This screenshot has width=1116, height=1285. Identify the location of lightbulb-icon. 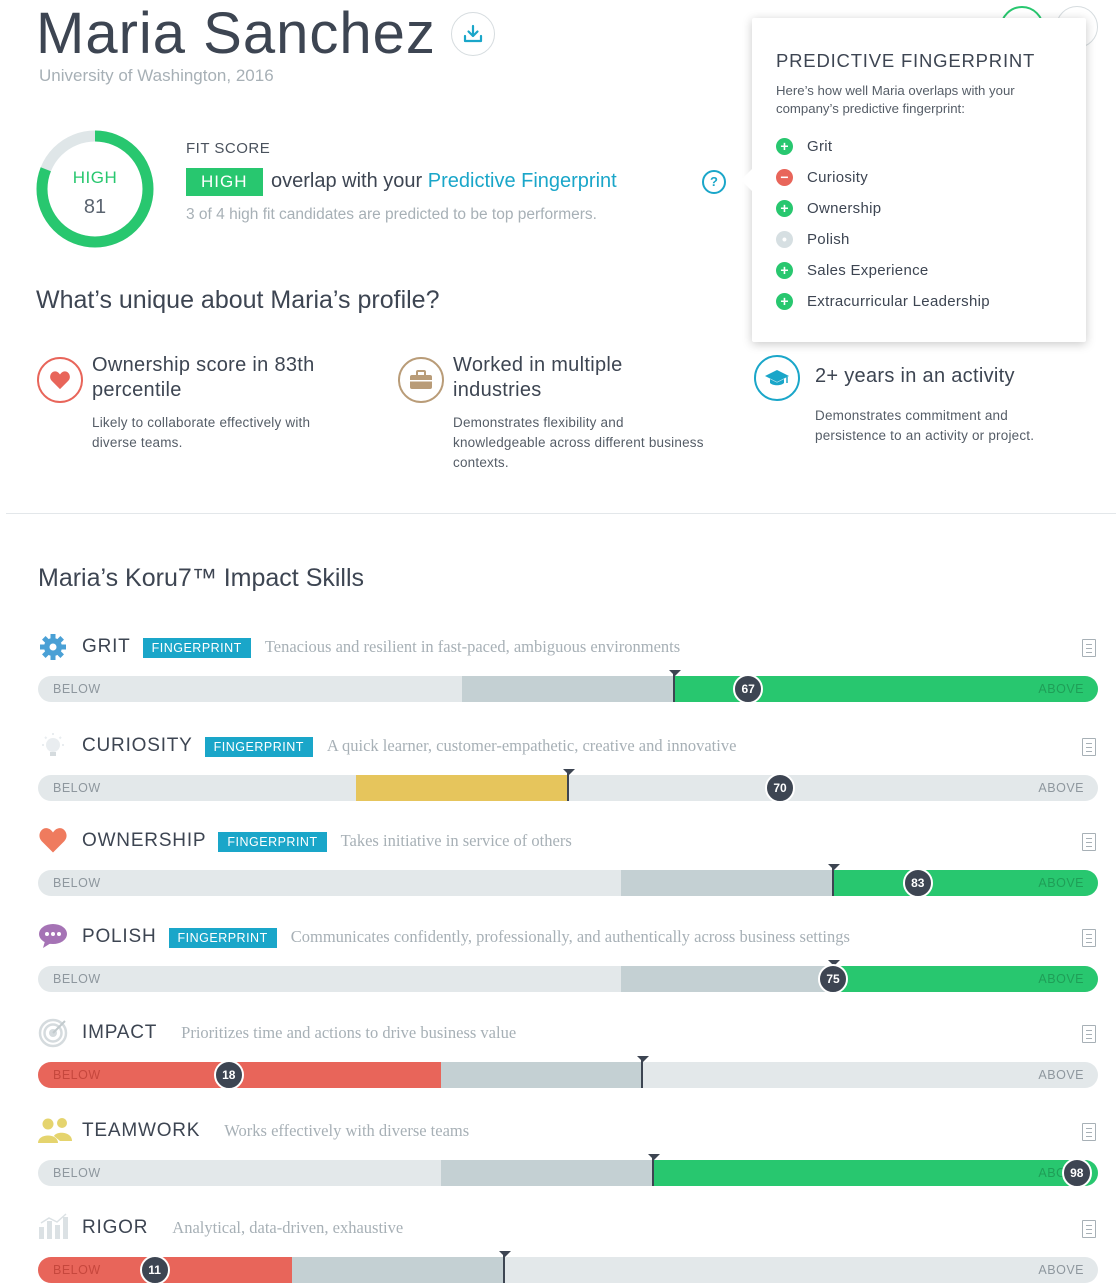
(53, 748).